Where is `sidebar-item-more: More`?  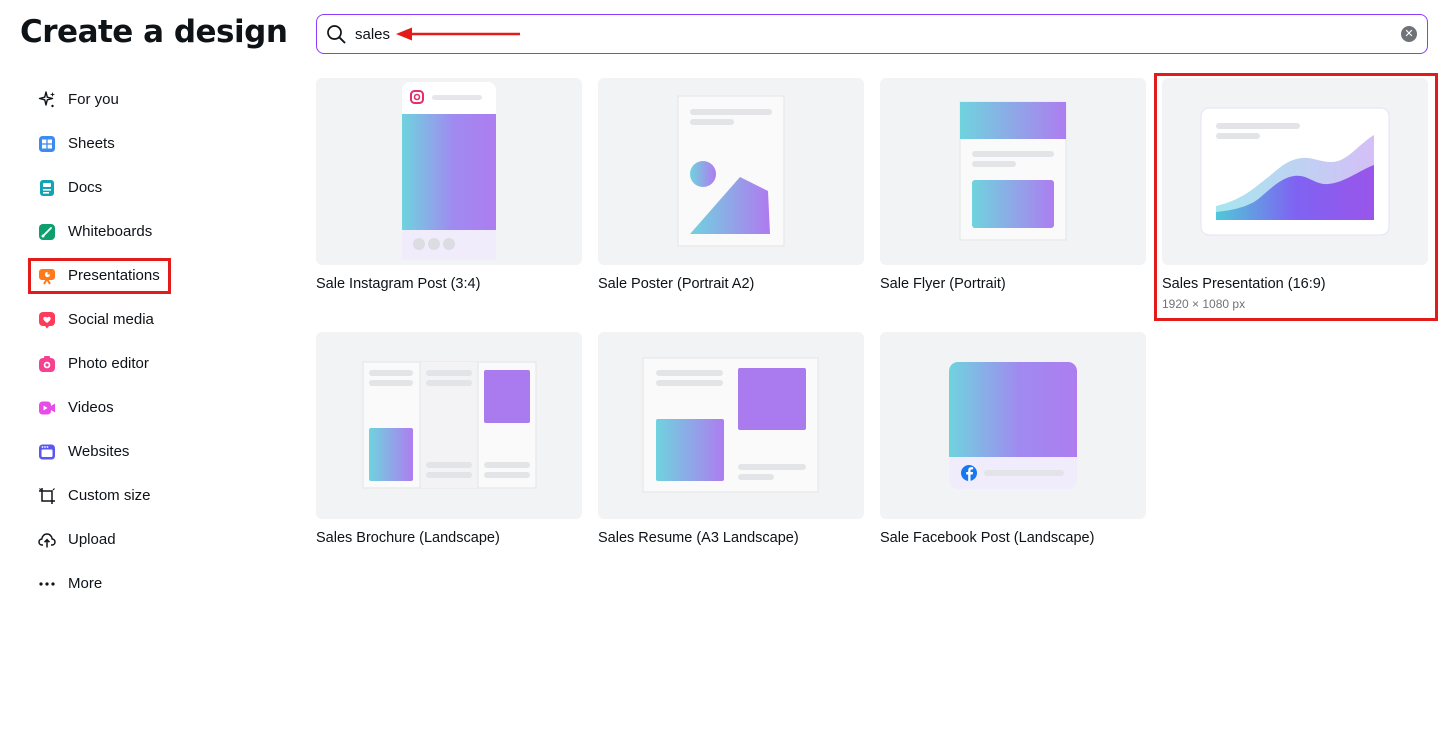 sidebar-item-more: More is located at coordinates (143, 584).